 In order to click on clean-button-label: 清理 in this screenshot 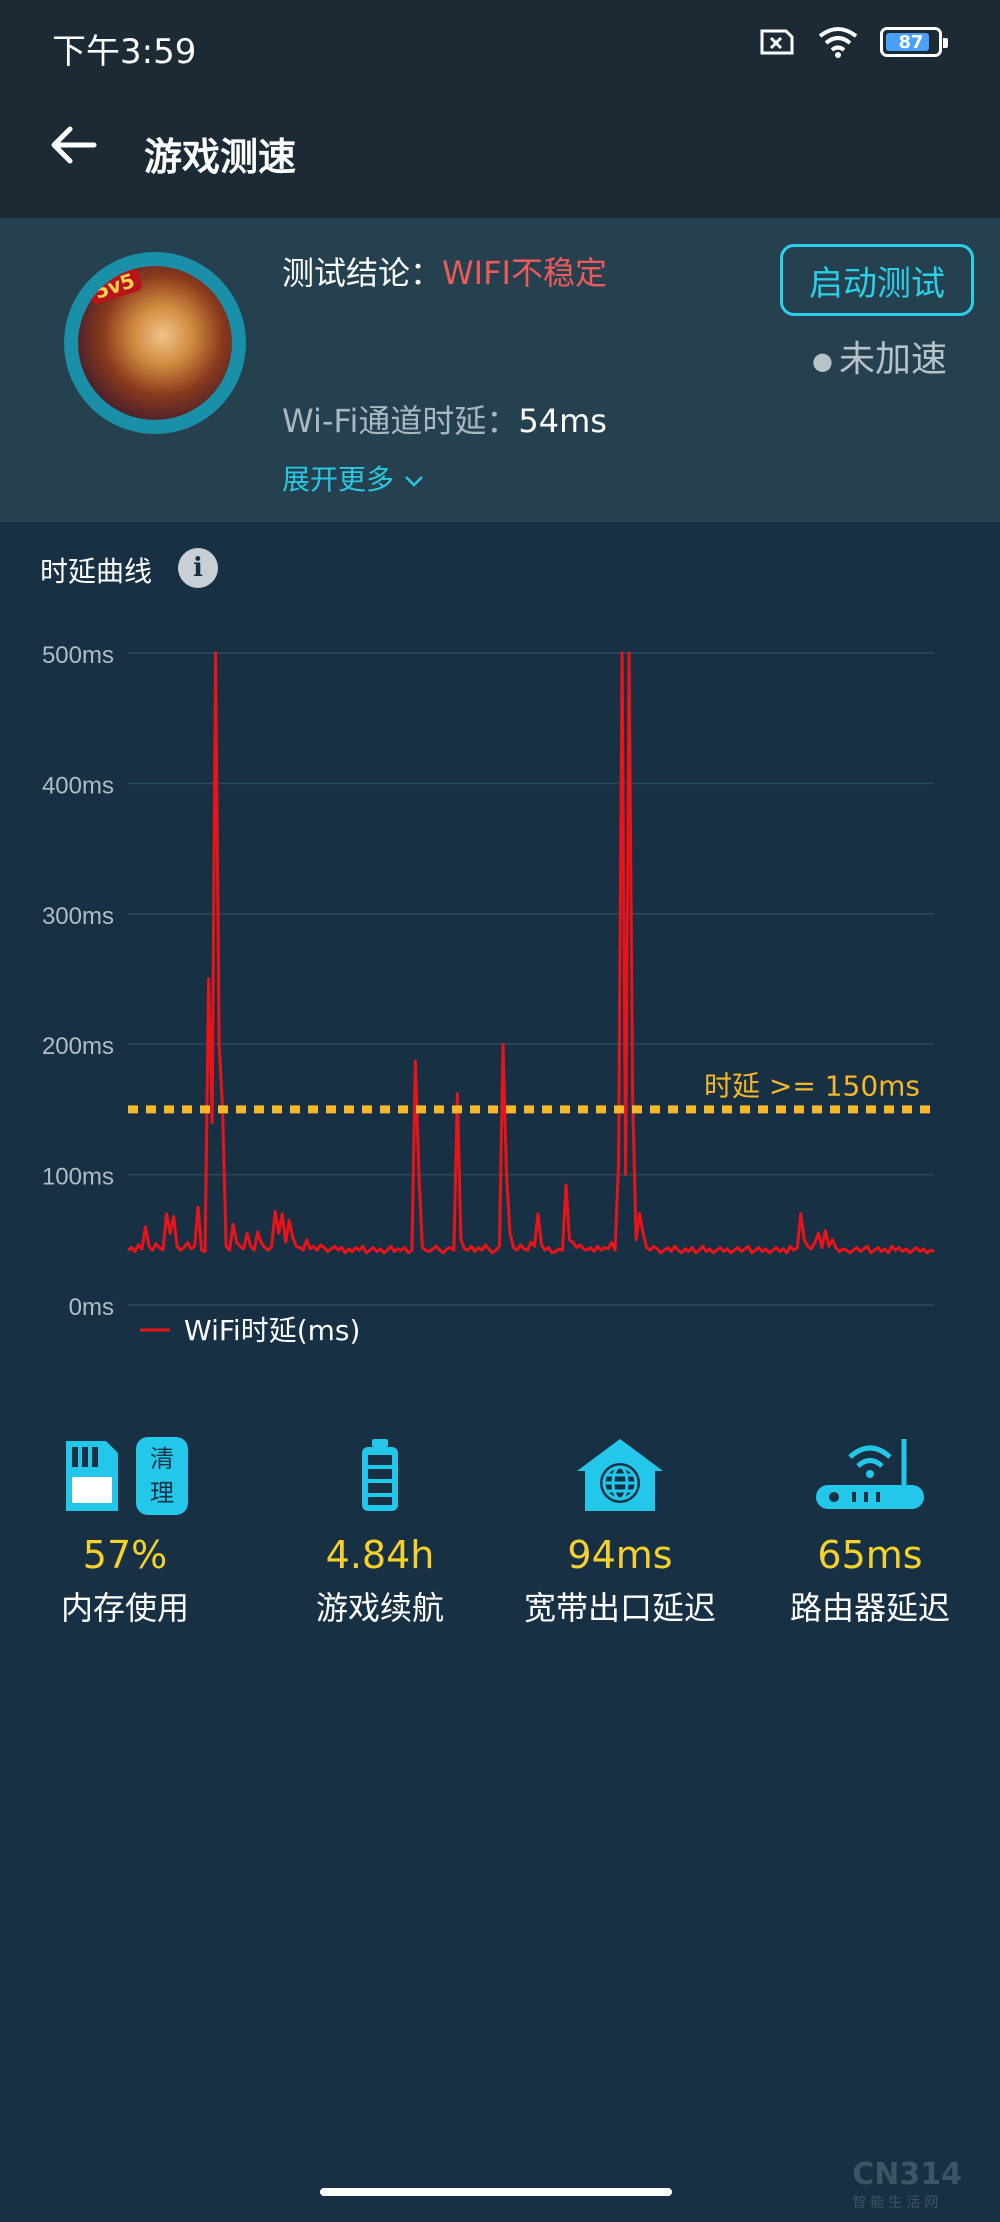, I will do `click(162, 1476)`.